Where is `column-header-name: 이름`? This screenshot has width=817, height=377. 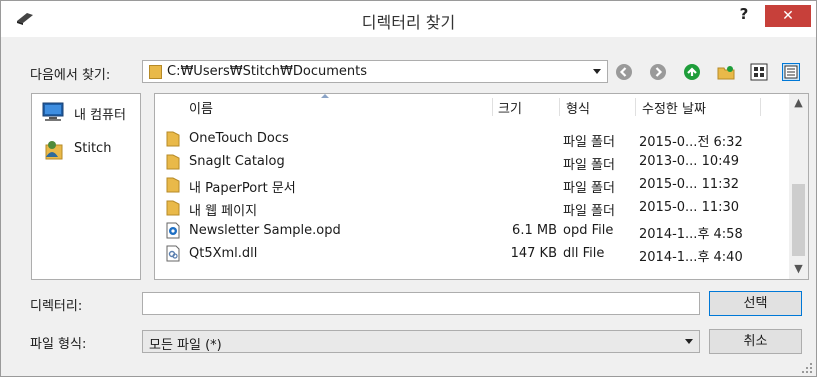
column-header-name: 이름 is located at coordinates (339, 106).